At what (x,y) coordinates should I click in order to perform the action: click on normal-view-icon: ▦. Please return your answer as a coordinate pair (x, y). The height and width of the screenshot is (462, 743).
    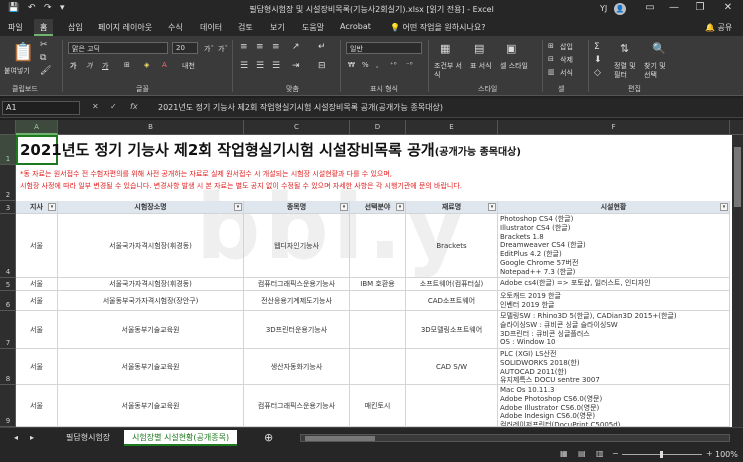
    Looking at the image, I should click on (564, 453).